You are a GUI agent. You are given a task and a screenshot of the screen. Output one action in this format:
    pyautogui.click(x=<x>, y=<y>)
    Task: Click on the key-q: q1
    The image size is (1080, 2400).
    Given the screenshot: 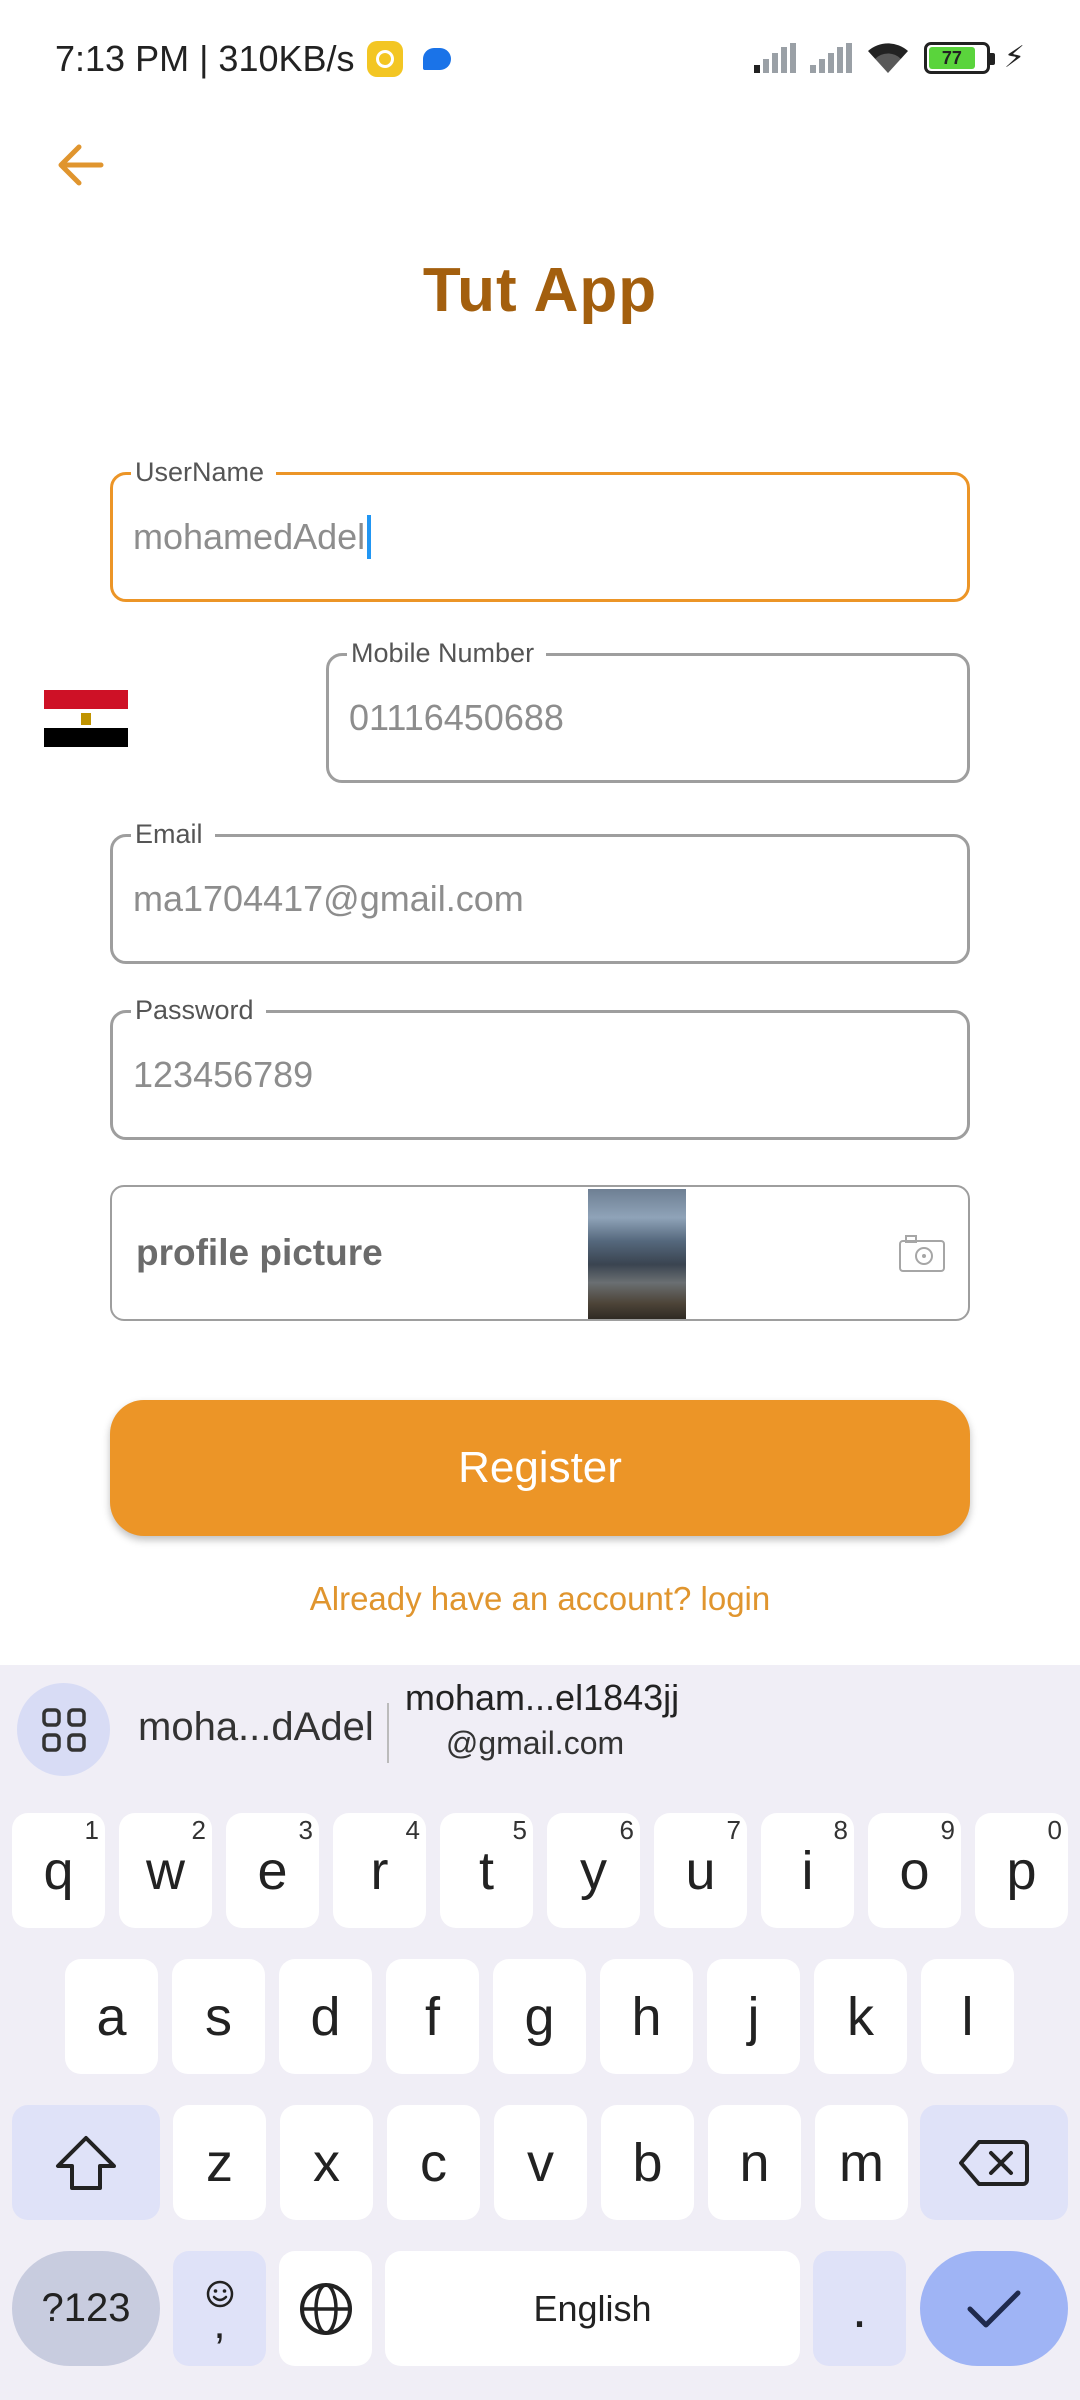 What is the action you would take?
    pyautogui.click(x=58, y=1870)
    